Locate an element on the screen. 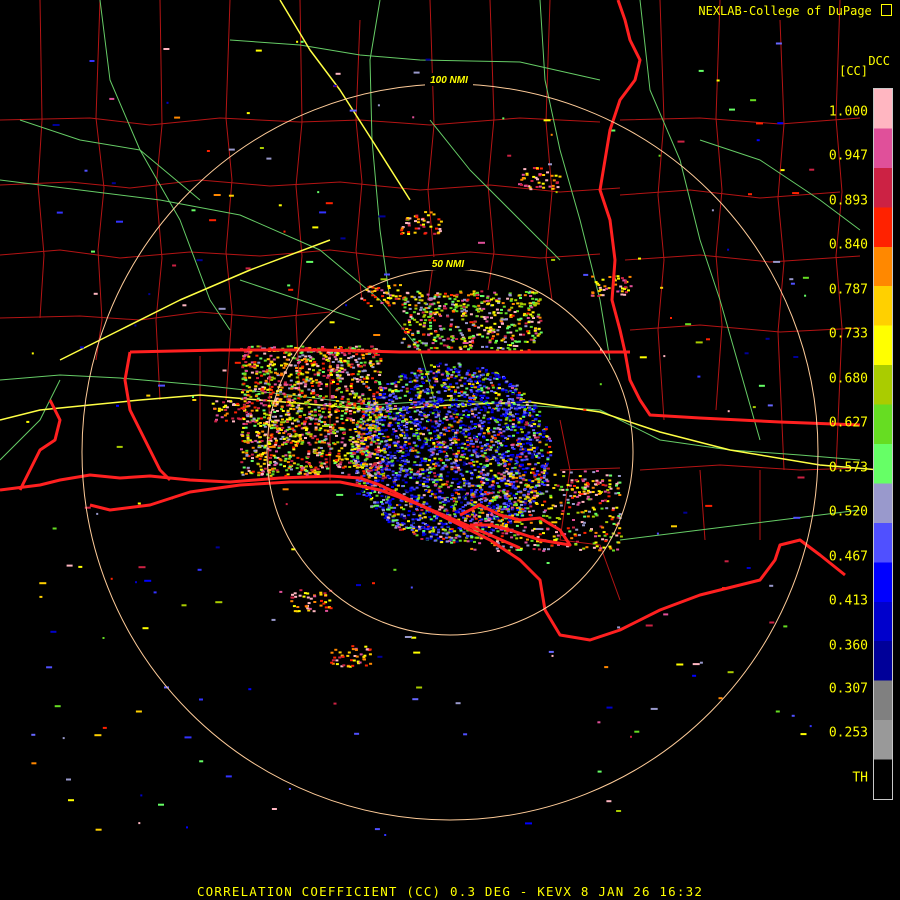 This screenshot has height=900, width=900. range-ring-100-label: 100 NMI is located at coordinates (449, 80).